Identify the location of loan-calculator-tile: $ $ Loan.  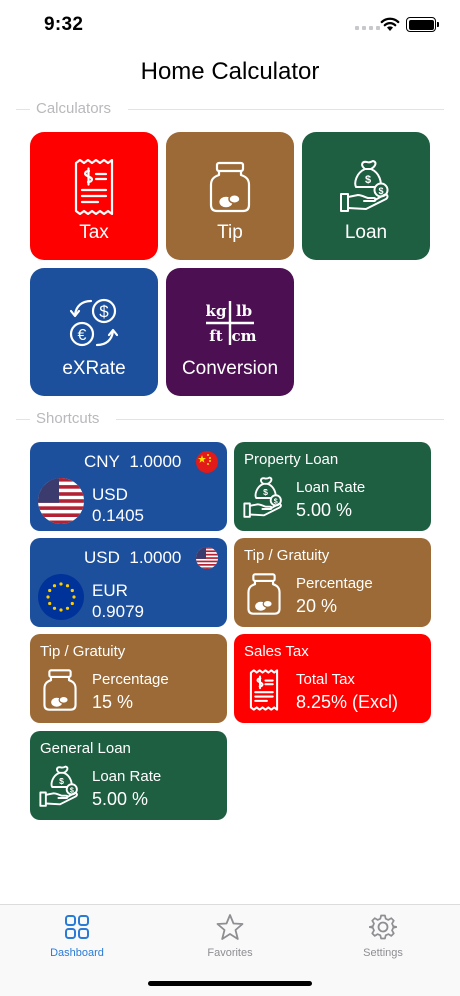
(366, 196).